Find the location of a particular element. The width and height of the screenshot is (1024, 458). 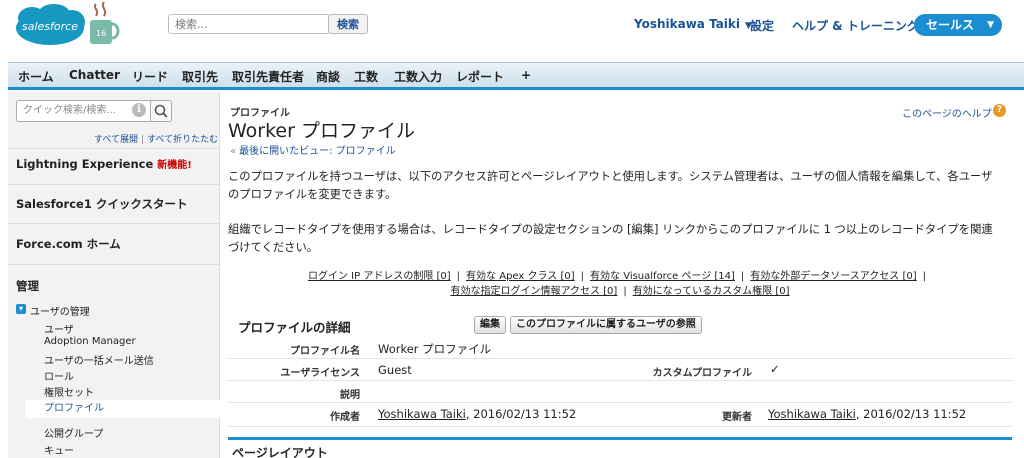

tab-man-hours: 工数 is located at coordinates (366, 76).